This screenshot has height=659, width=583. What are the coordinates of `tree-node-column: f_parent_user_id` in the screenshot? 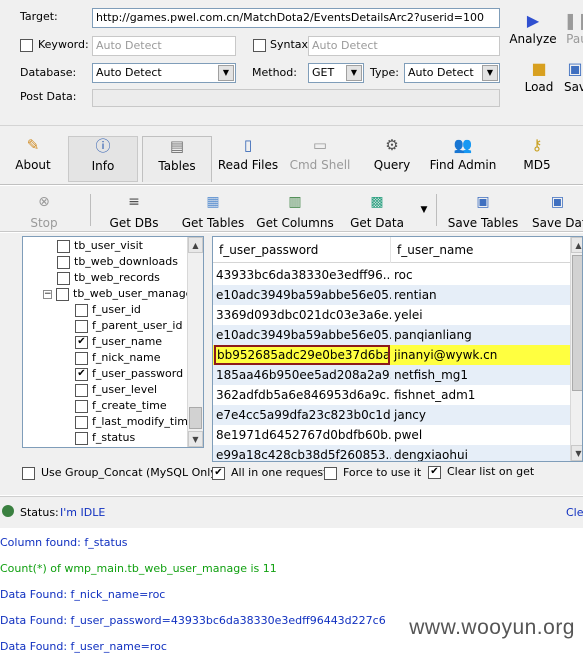 It's located at (128, 326).